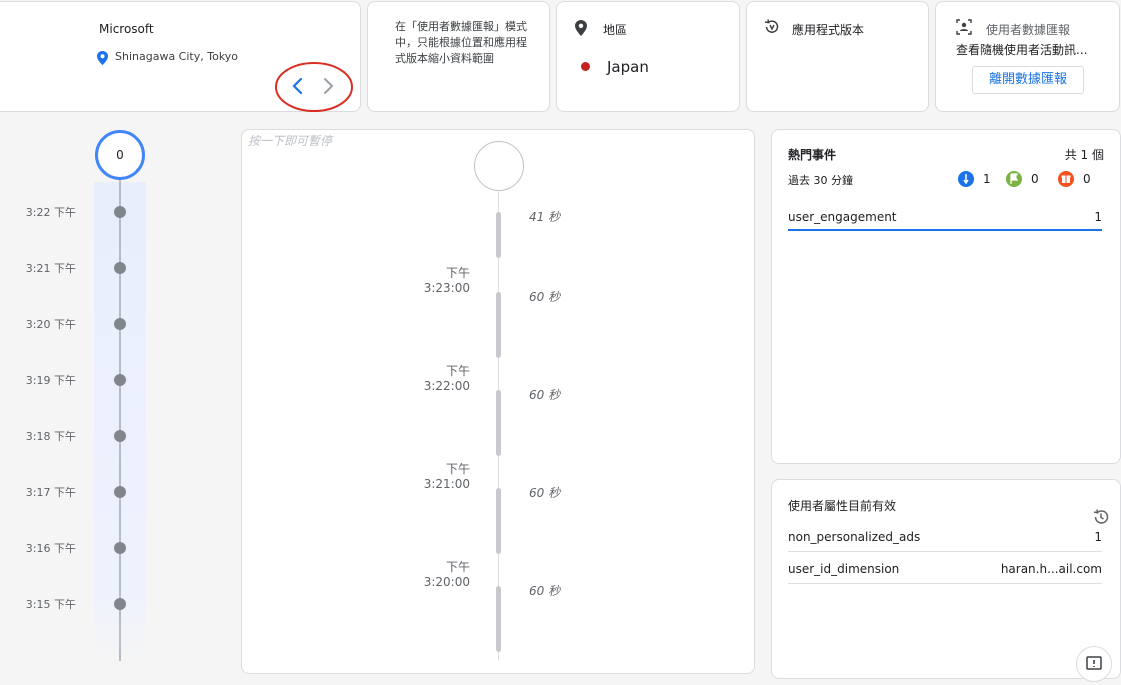 The width and height of the screenshot is (1121, 685). I want to click on conversion-events-count: 1, so click(987, 179).